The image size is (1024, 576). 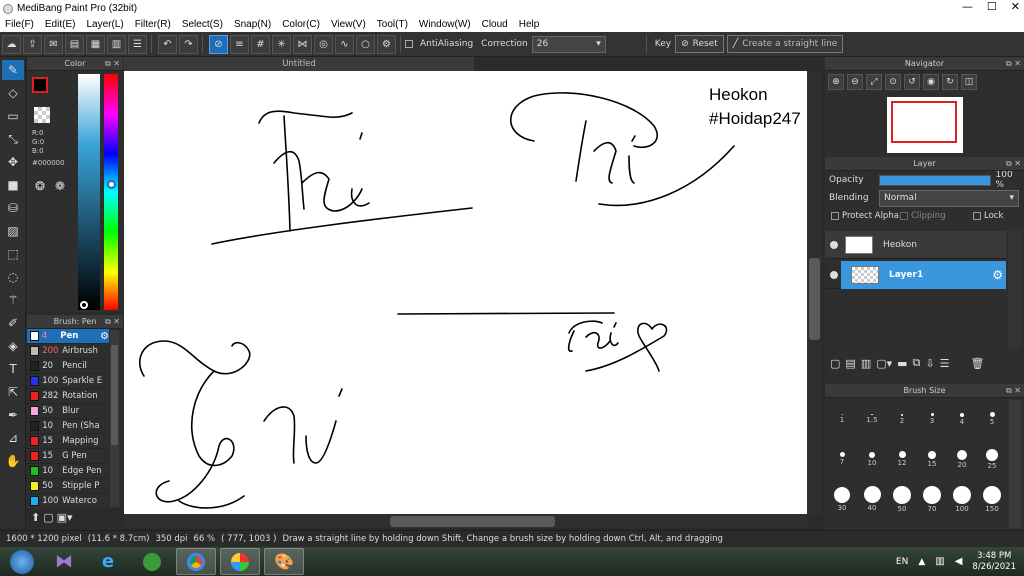 What do you see at coordinates (1015, 6) in the screenshot?
I see `close-button: ✕` at bounding box center [1015, 6].